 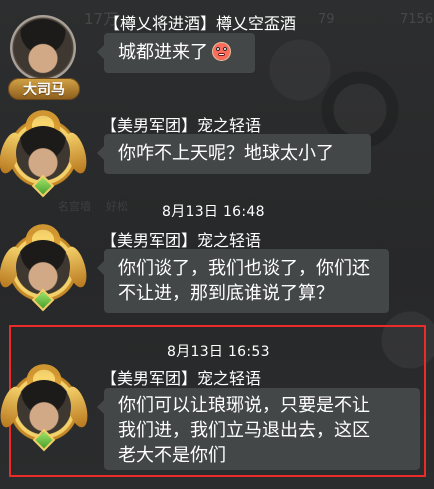 What do you see at coordinates (181, 378) in the screenshot?
I see `message-sender-4: 【美男军团】宠之轻语` at bounding box center [181, 378].